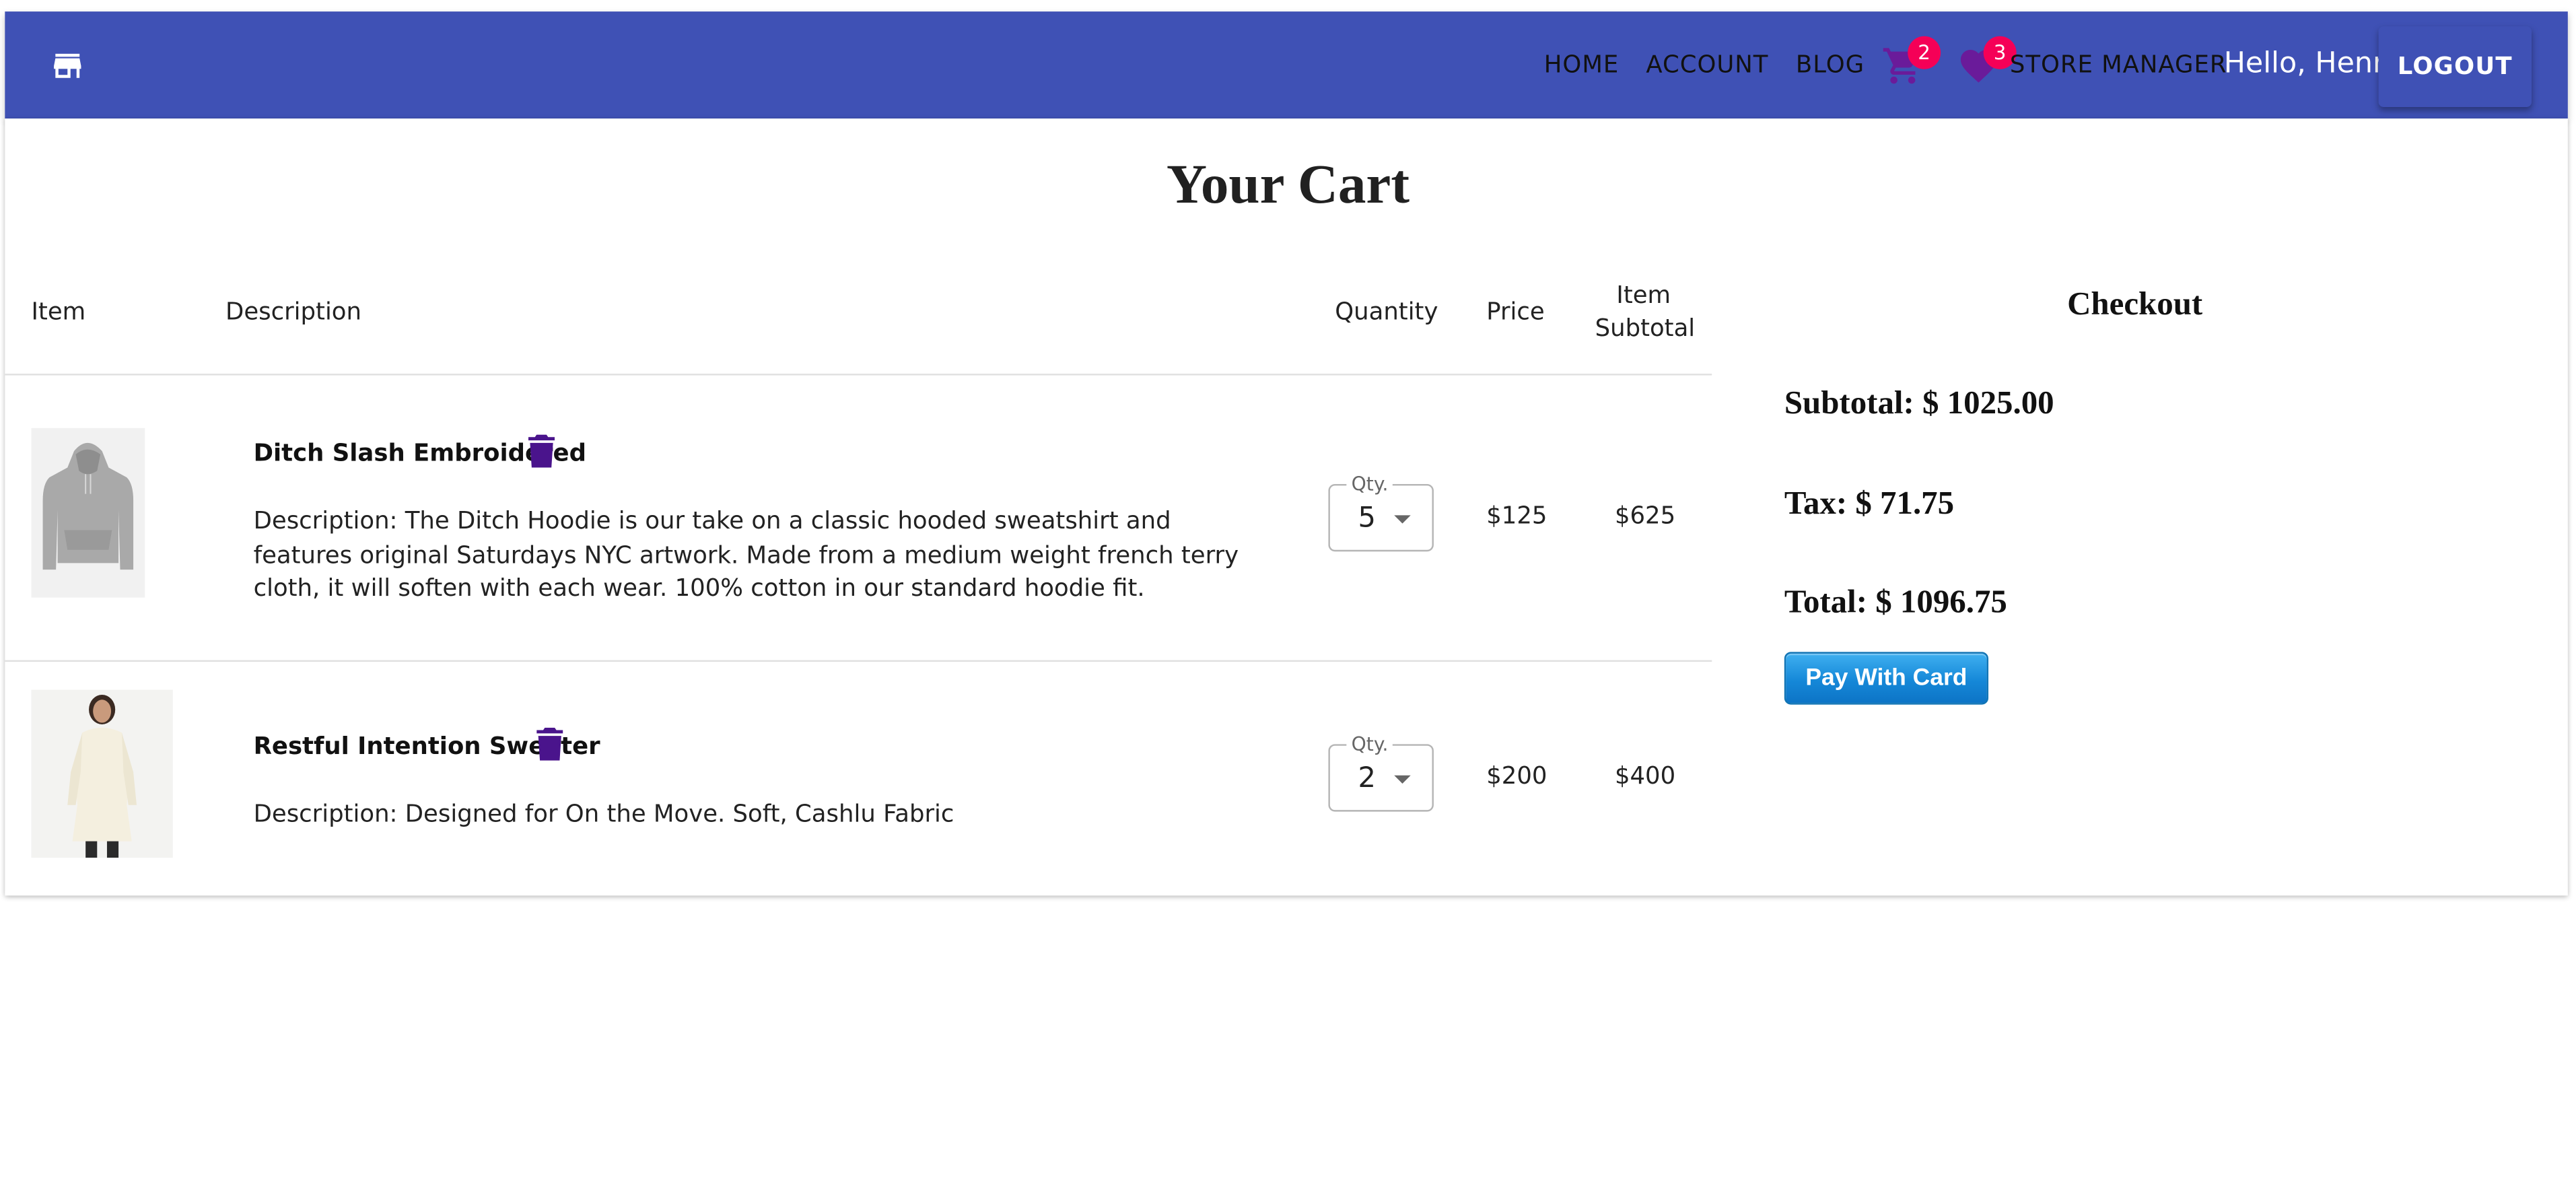 This screenshot has width=2576, height=1199. Describe the element at coordinates (1886, 678) in the screenshot. I see `pay-with-card-button: Pay With Card` at that location.